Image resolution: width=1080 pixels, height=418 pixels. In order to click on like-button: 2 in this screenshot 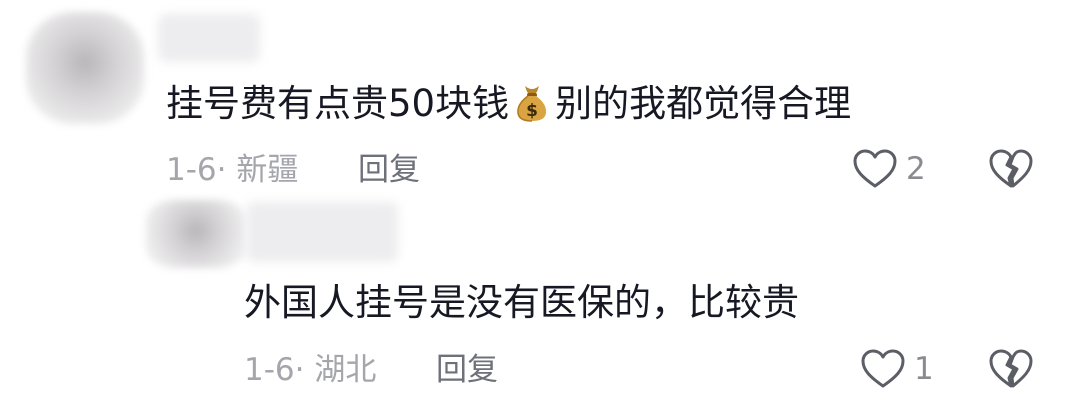, I will do `click(889, 169)`.